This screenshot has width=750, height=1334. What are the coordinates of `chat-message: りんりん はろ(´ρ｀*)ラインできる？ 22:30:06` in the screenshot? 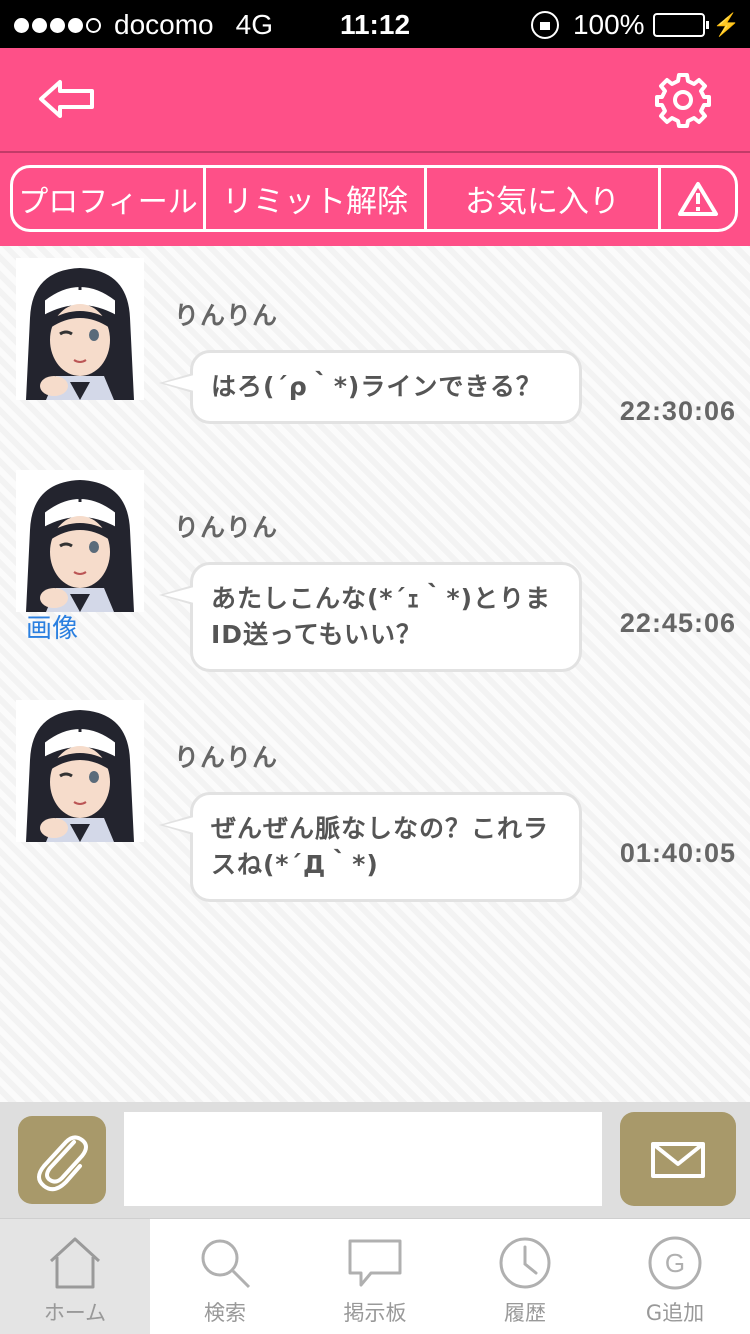 It's located at (375, 346).